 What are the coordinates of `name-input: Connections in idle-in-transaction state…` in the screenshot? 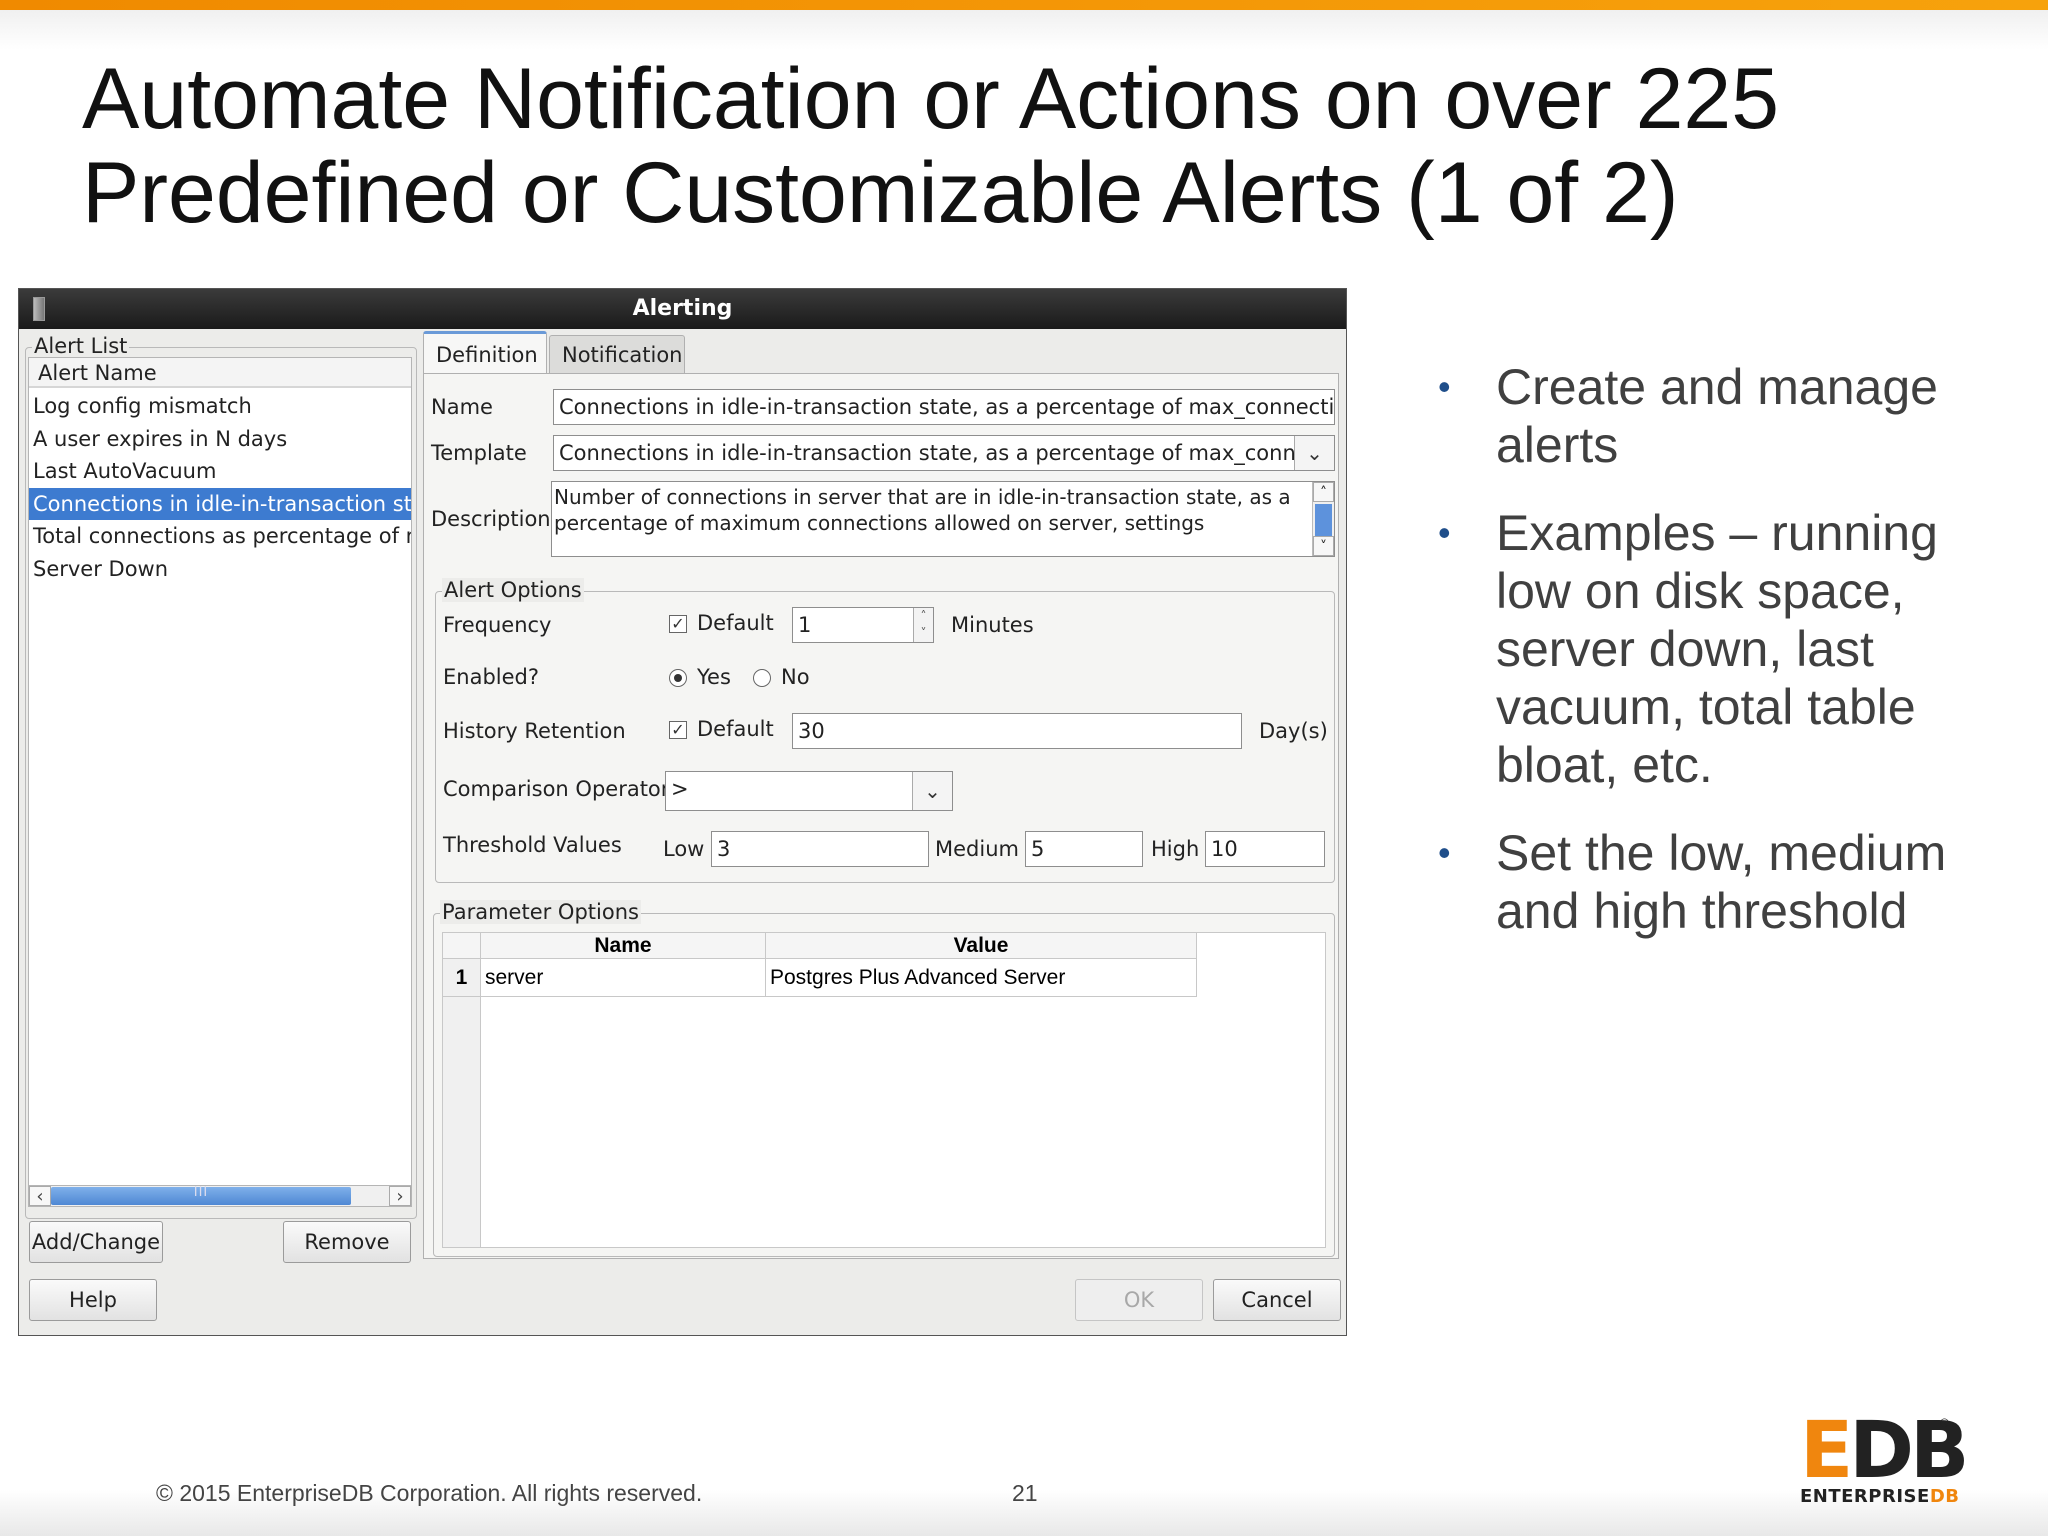 It's located at (944, 407).